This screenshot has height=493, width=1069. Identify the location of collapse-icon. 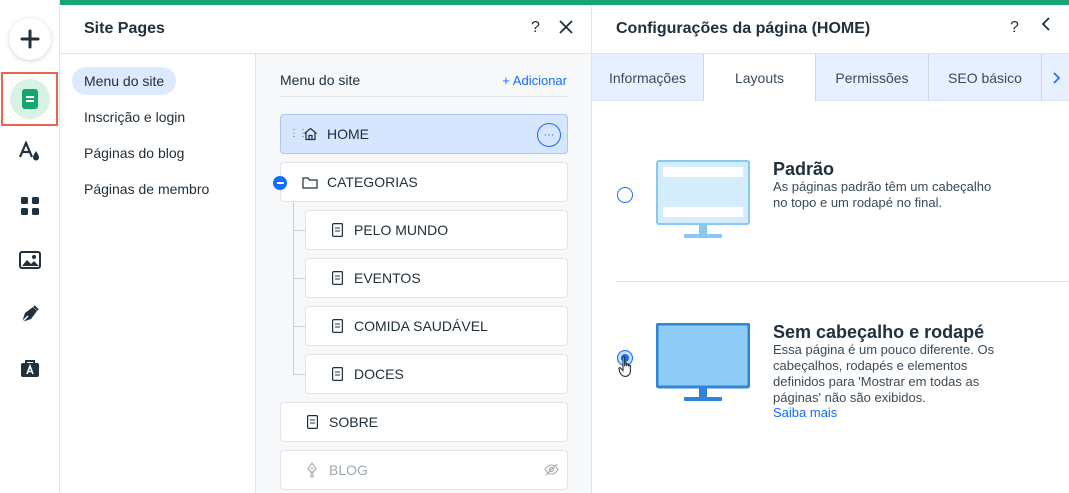
(280, 183).